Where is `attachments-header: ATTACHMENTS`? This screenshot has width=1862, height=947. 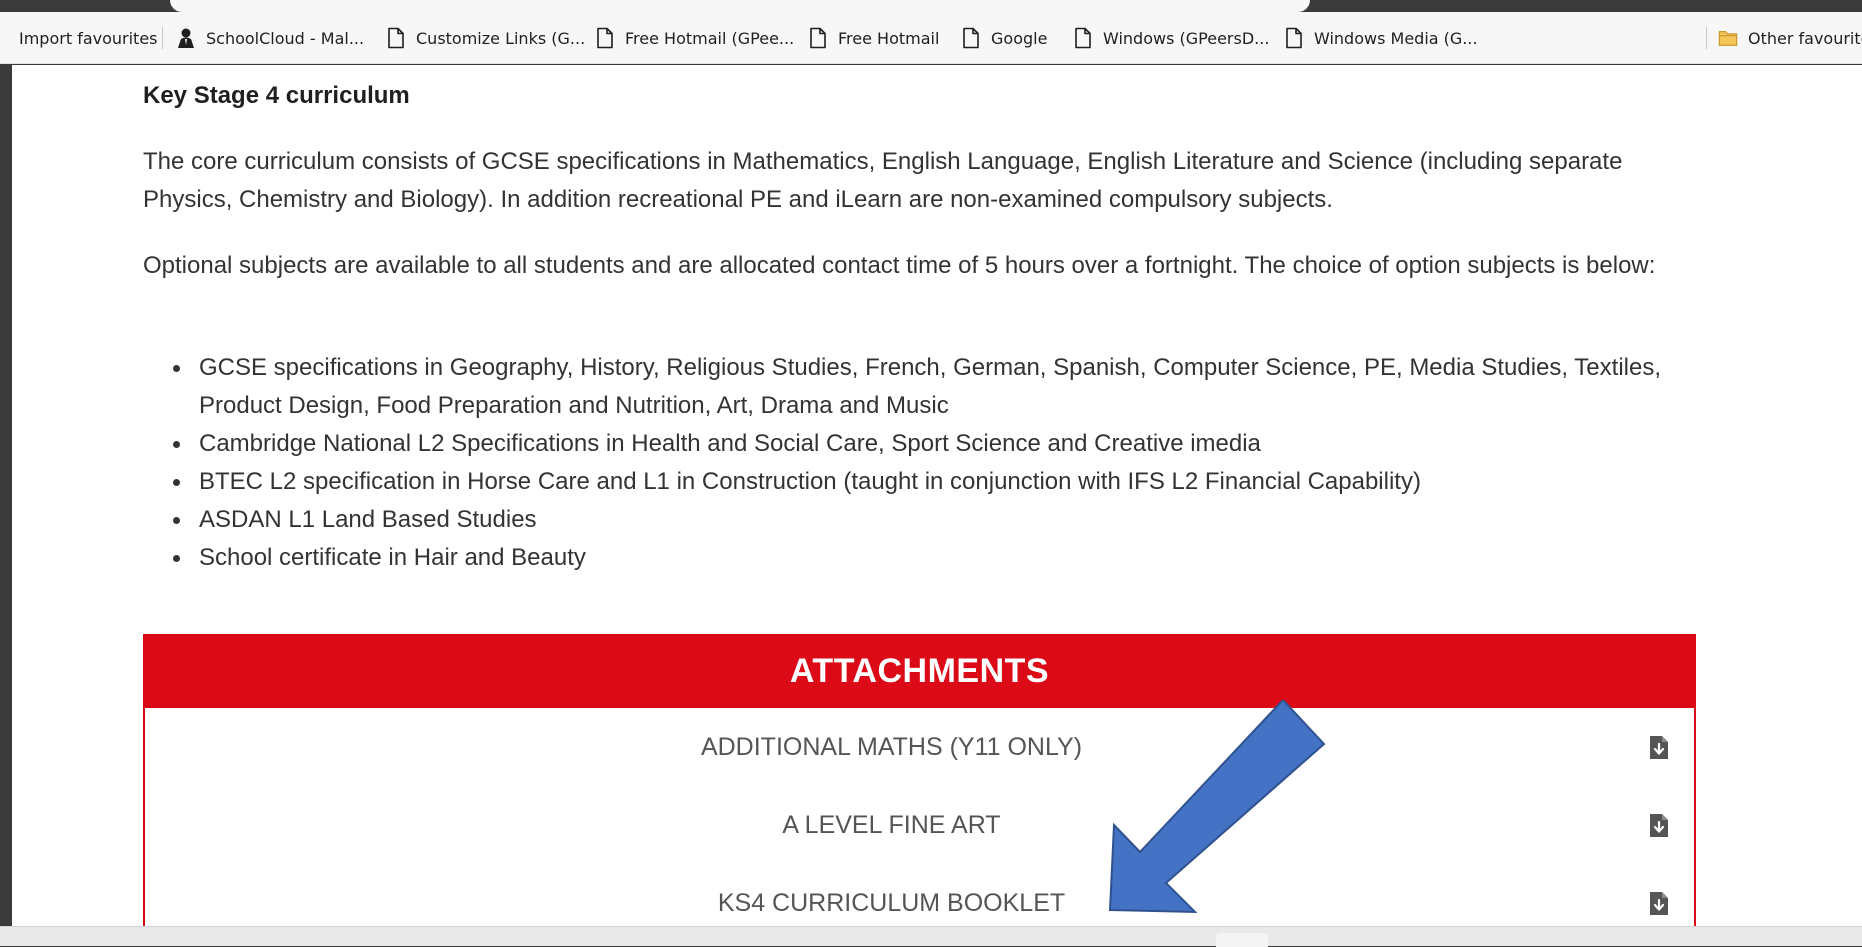 attachments-header: ATTACHMENTS is located at coordinates (919, 671).